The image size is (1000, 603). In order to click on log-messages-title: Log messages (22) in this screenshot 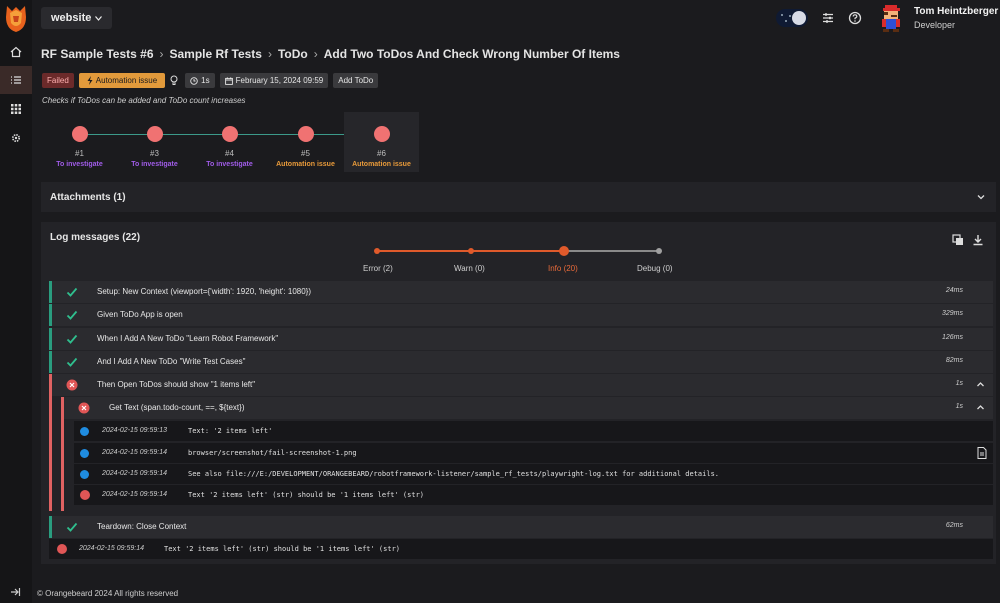, I will do `click(95, 237)`.